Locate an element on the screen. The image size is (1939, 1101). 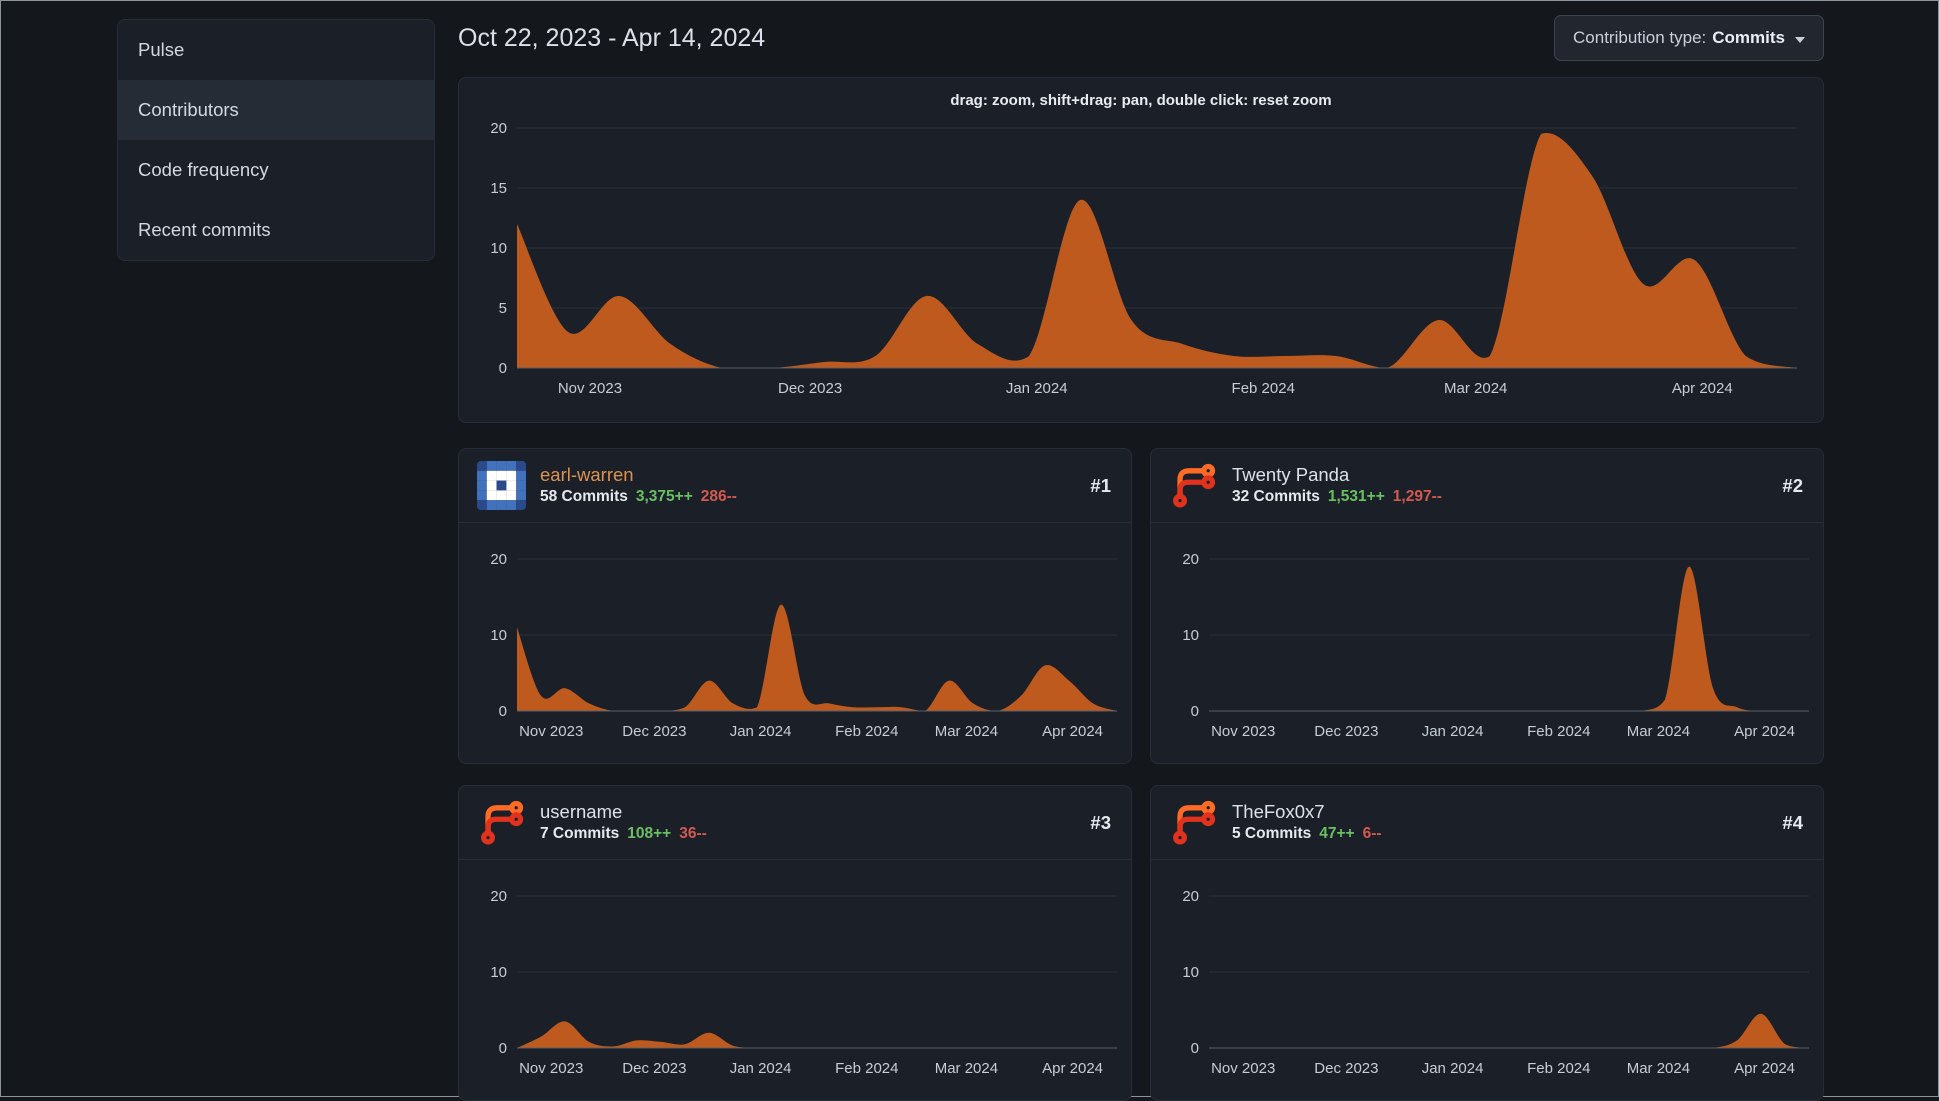
deletions-count: 286-- is located at coordinates (718, 497).